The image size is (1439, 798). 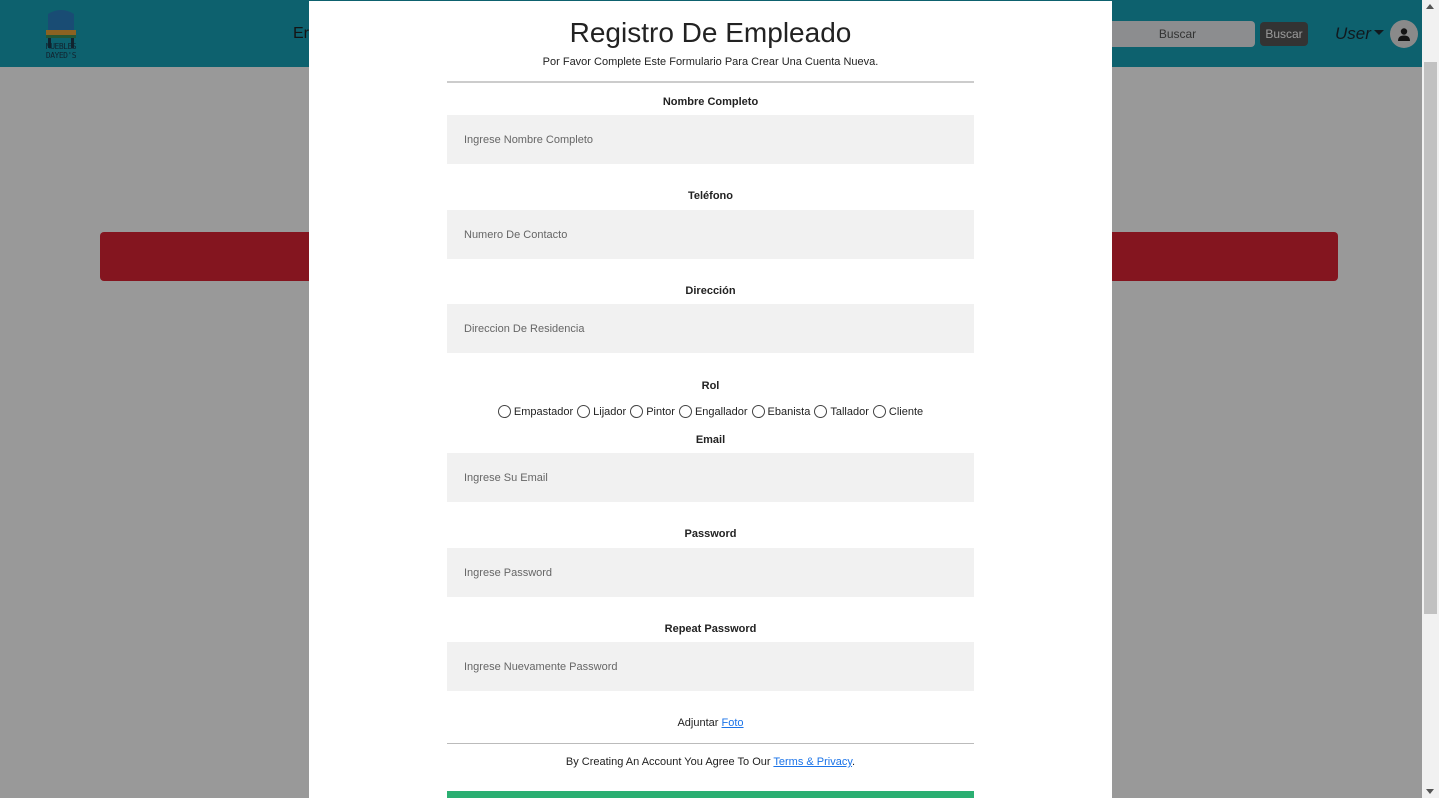 I want to click on phone-label: Teléfono, so click(x=710, y=196).